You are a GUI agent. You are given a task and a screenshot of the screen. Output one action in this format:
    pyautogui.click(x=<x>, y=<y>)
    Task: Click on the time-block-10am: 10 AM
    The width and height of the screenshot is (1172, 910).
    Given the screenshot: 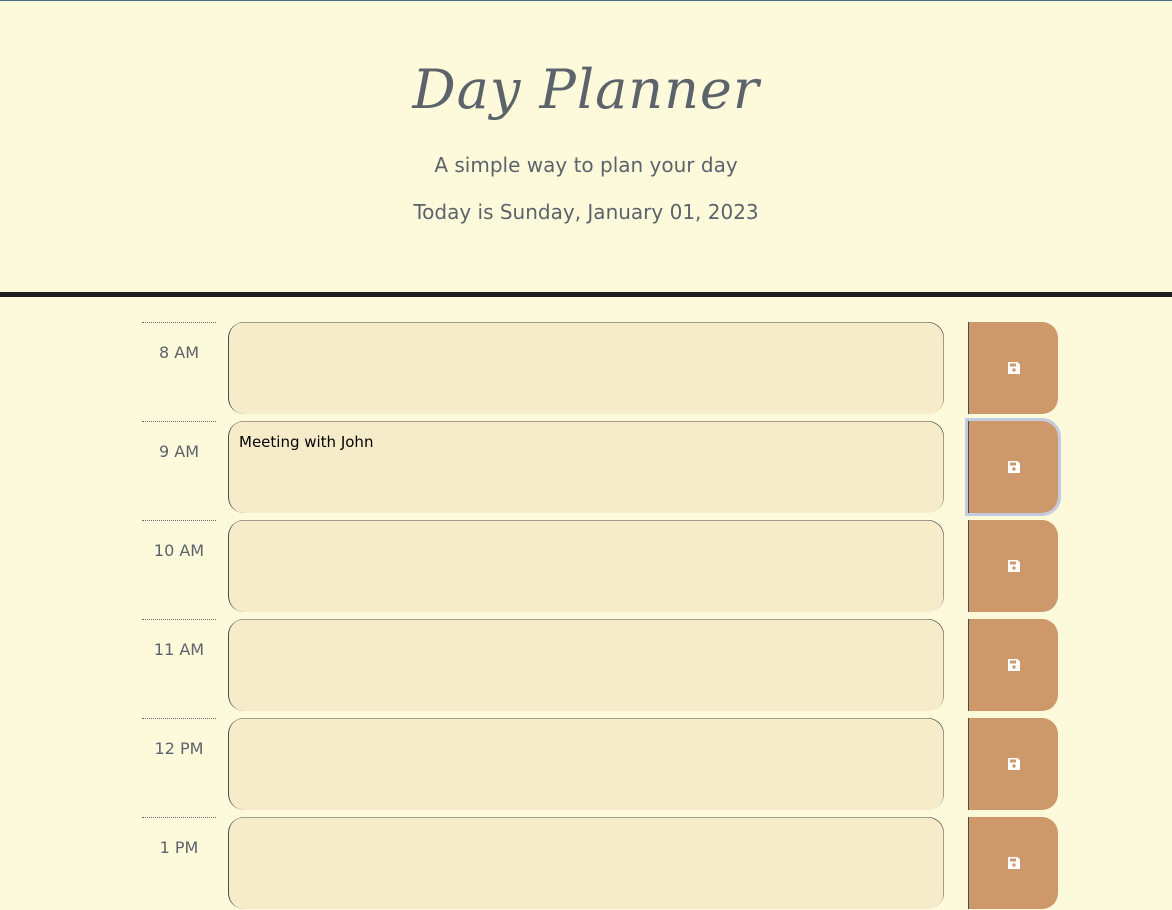 What is the action you would take?
    pyautogui.click(x=586, y=566)
    